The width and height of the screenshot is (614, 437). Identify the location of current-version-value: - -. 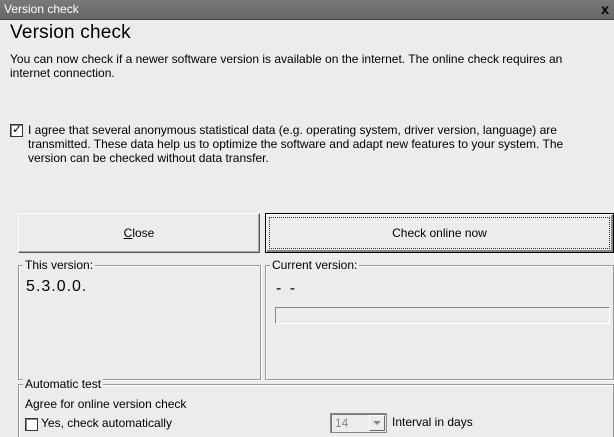
(287, 288).